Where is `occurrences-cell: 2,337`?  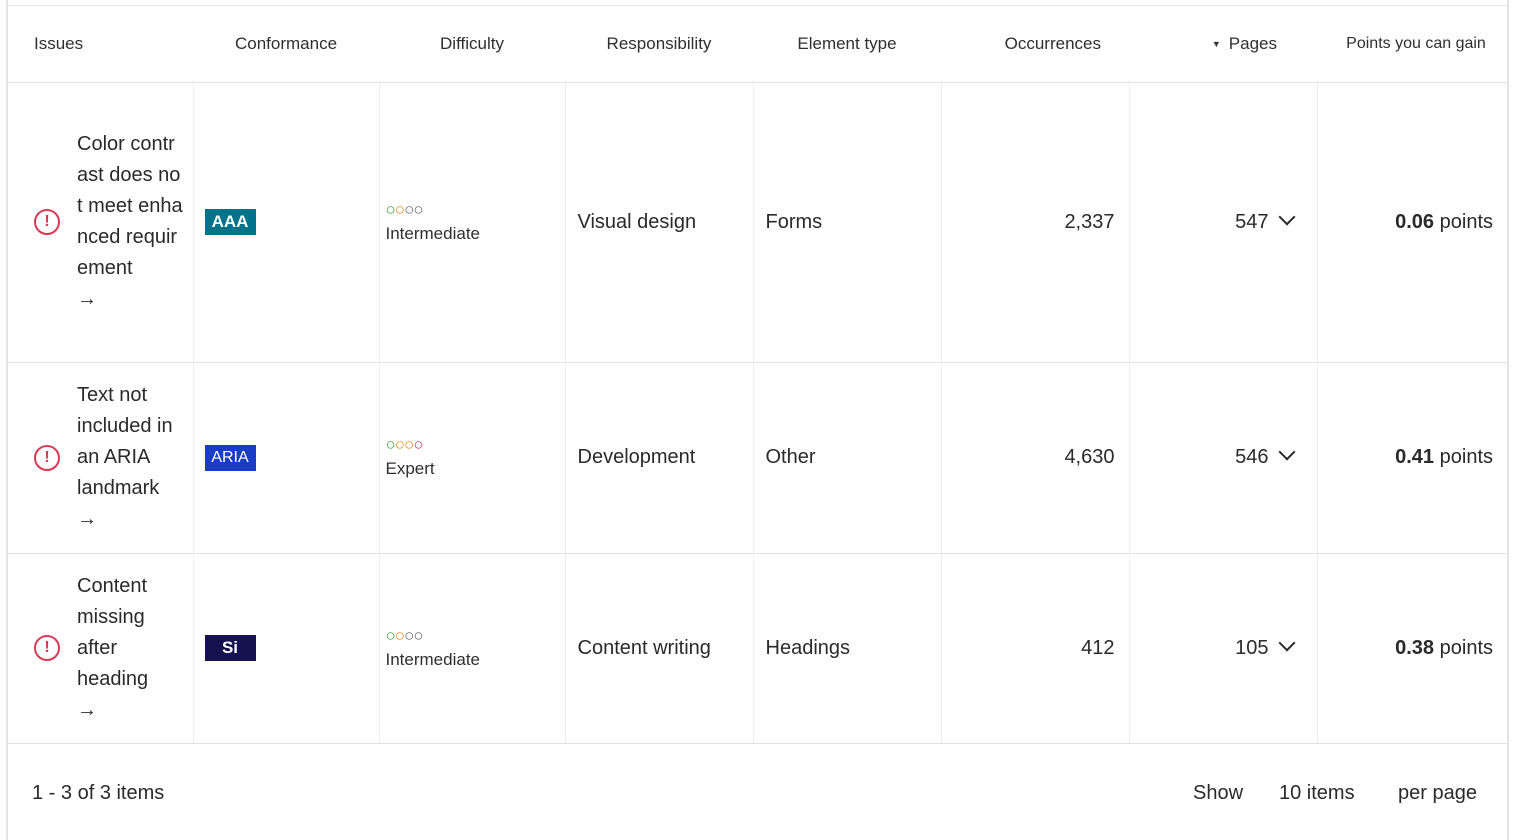 occurrences-cell: 2,337 is located at coordinates (1034, 221).